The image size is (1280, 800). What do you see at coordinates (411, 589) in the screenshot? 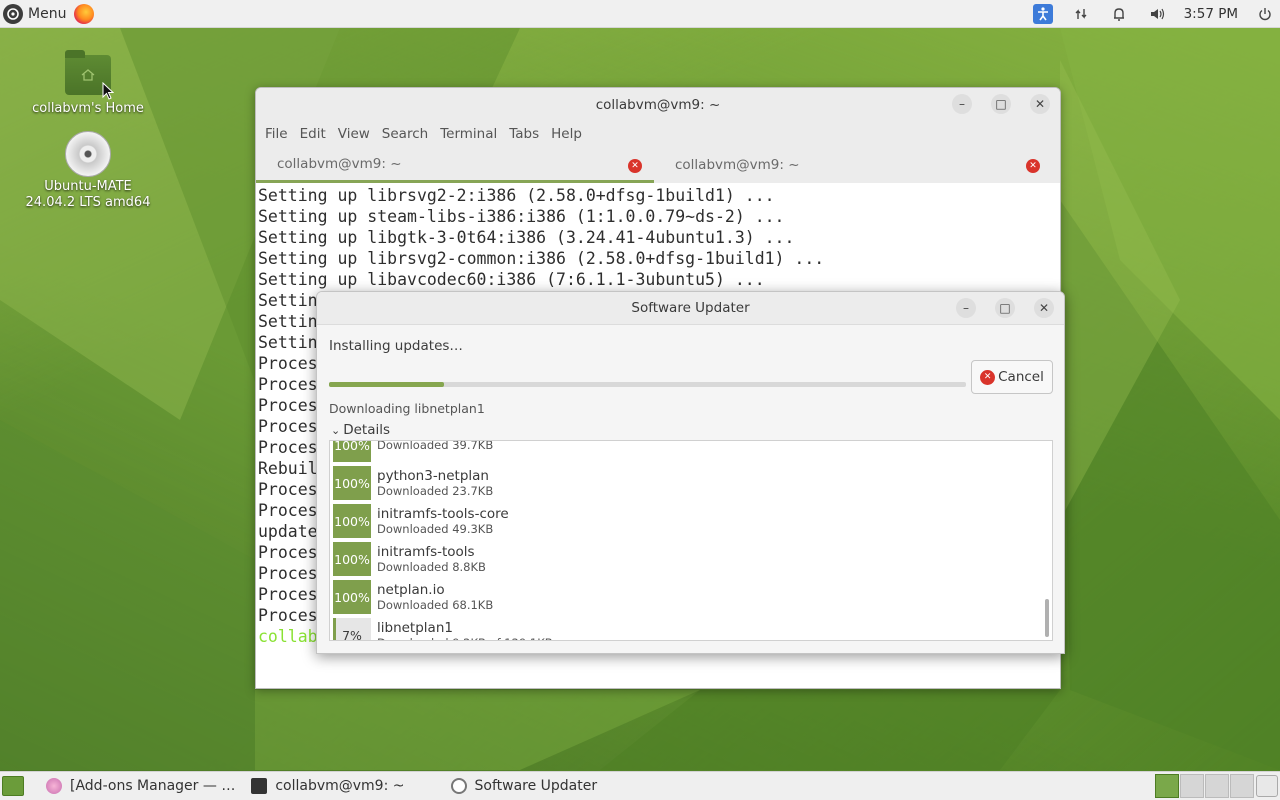
I see `package-name: netplan.io` at bounding box center [411, 589].